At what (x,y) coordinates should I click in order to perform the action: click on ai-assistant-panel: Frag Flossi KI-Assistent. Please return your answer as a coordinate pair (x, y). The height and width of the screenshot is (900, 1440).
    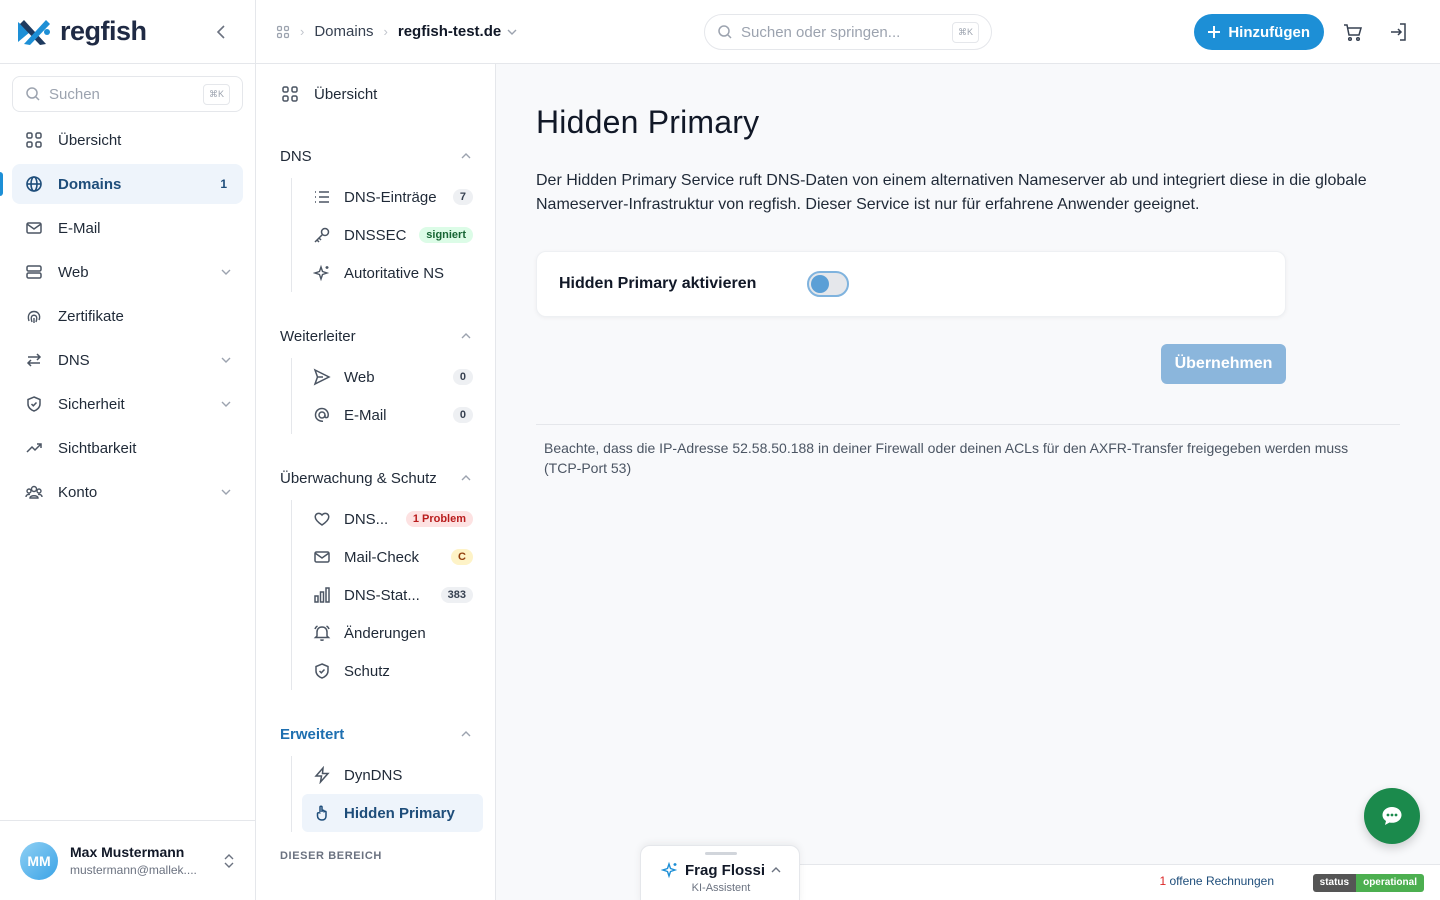
    Looking at the image, I should click on (720, 872).